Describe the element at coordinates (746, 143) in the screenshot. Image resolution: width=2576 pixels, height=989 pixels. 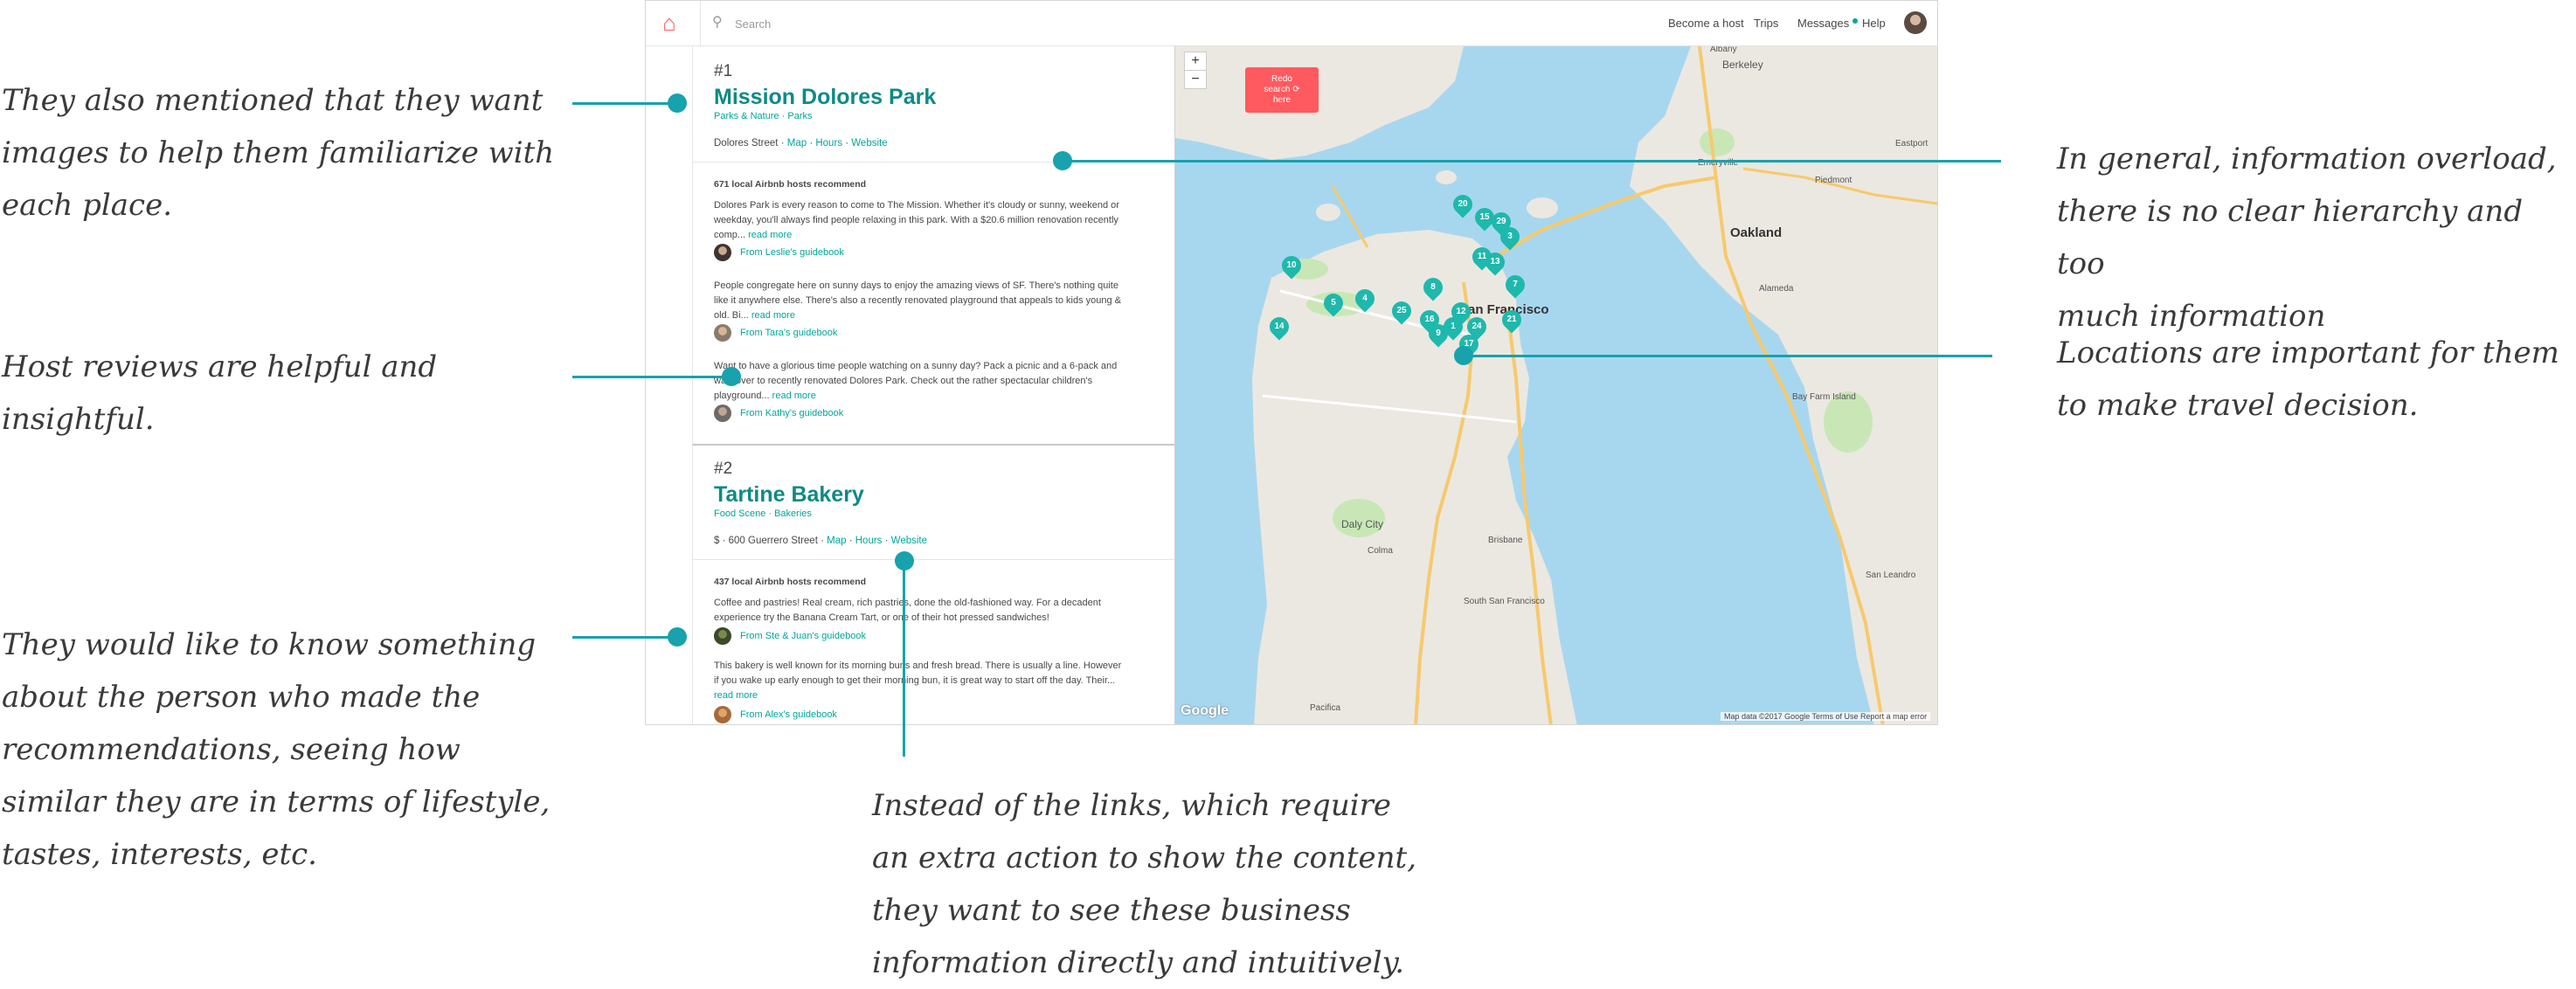
I see `place-address: Dolores Street` at that location.